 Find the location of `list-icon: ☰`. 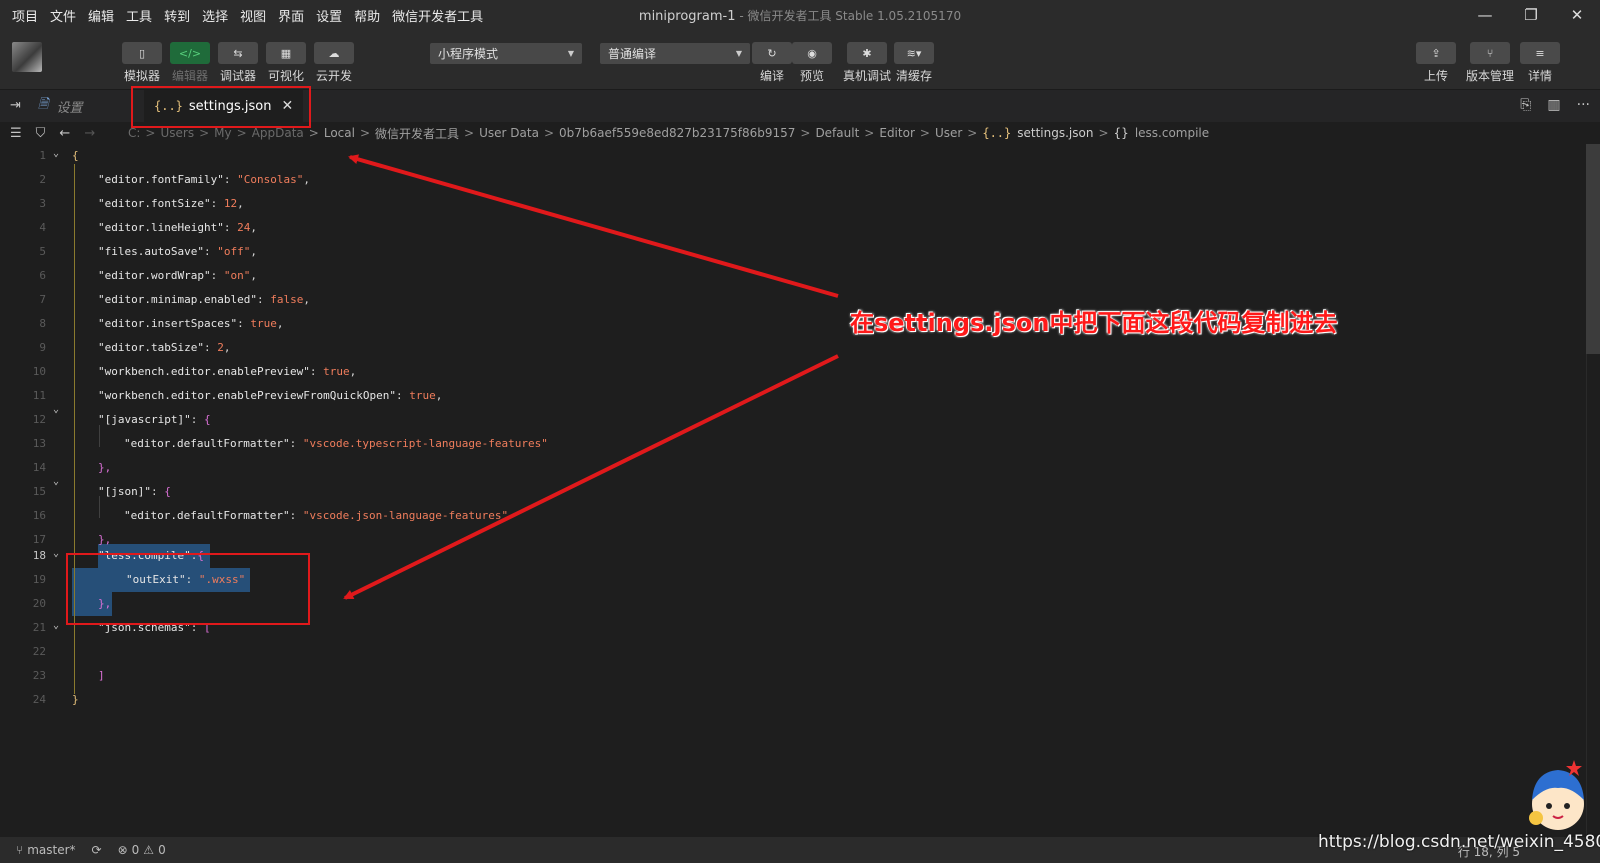

list-icon: ☰ is located at coordinates (16, 133).